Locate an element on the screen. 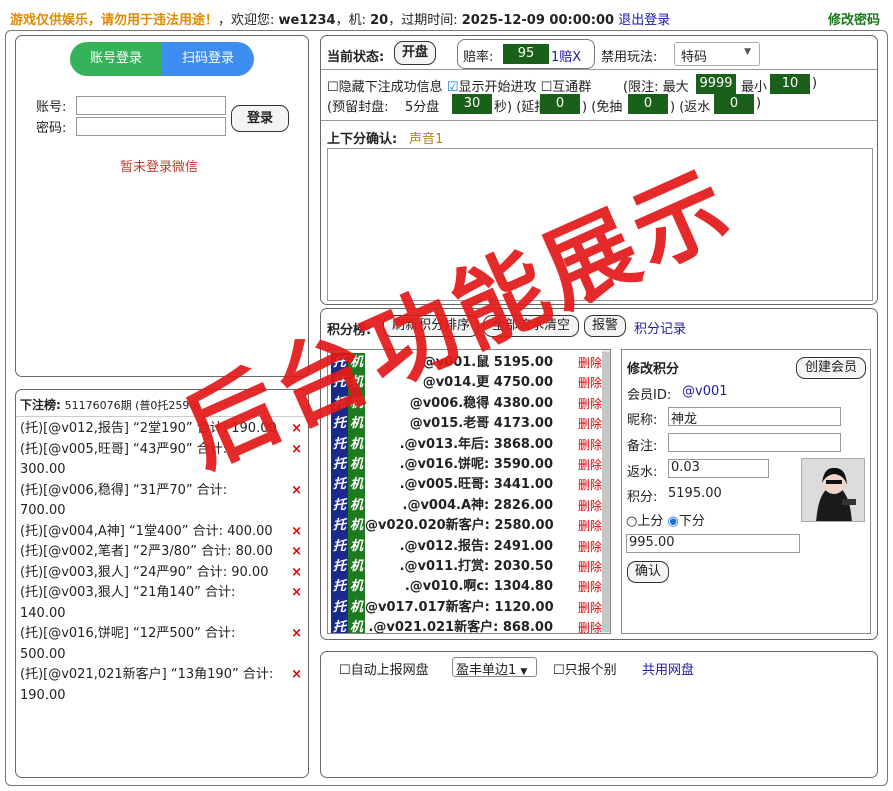  logout-link: 退出登录 is located at coordinates (644, 20).